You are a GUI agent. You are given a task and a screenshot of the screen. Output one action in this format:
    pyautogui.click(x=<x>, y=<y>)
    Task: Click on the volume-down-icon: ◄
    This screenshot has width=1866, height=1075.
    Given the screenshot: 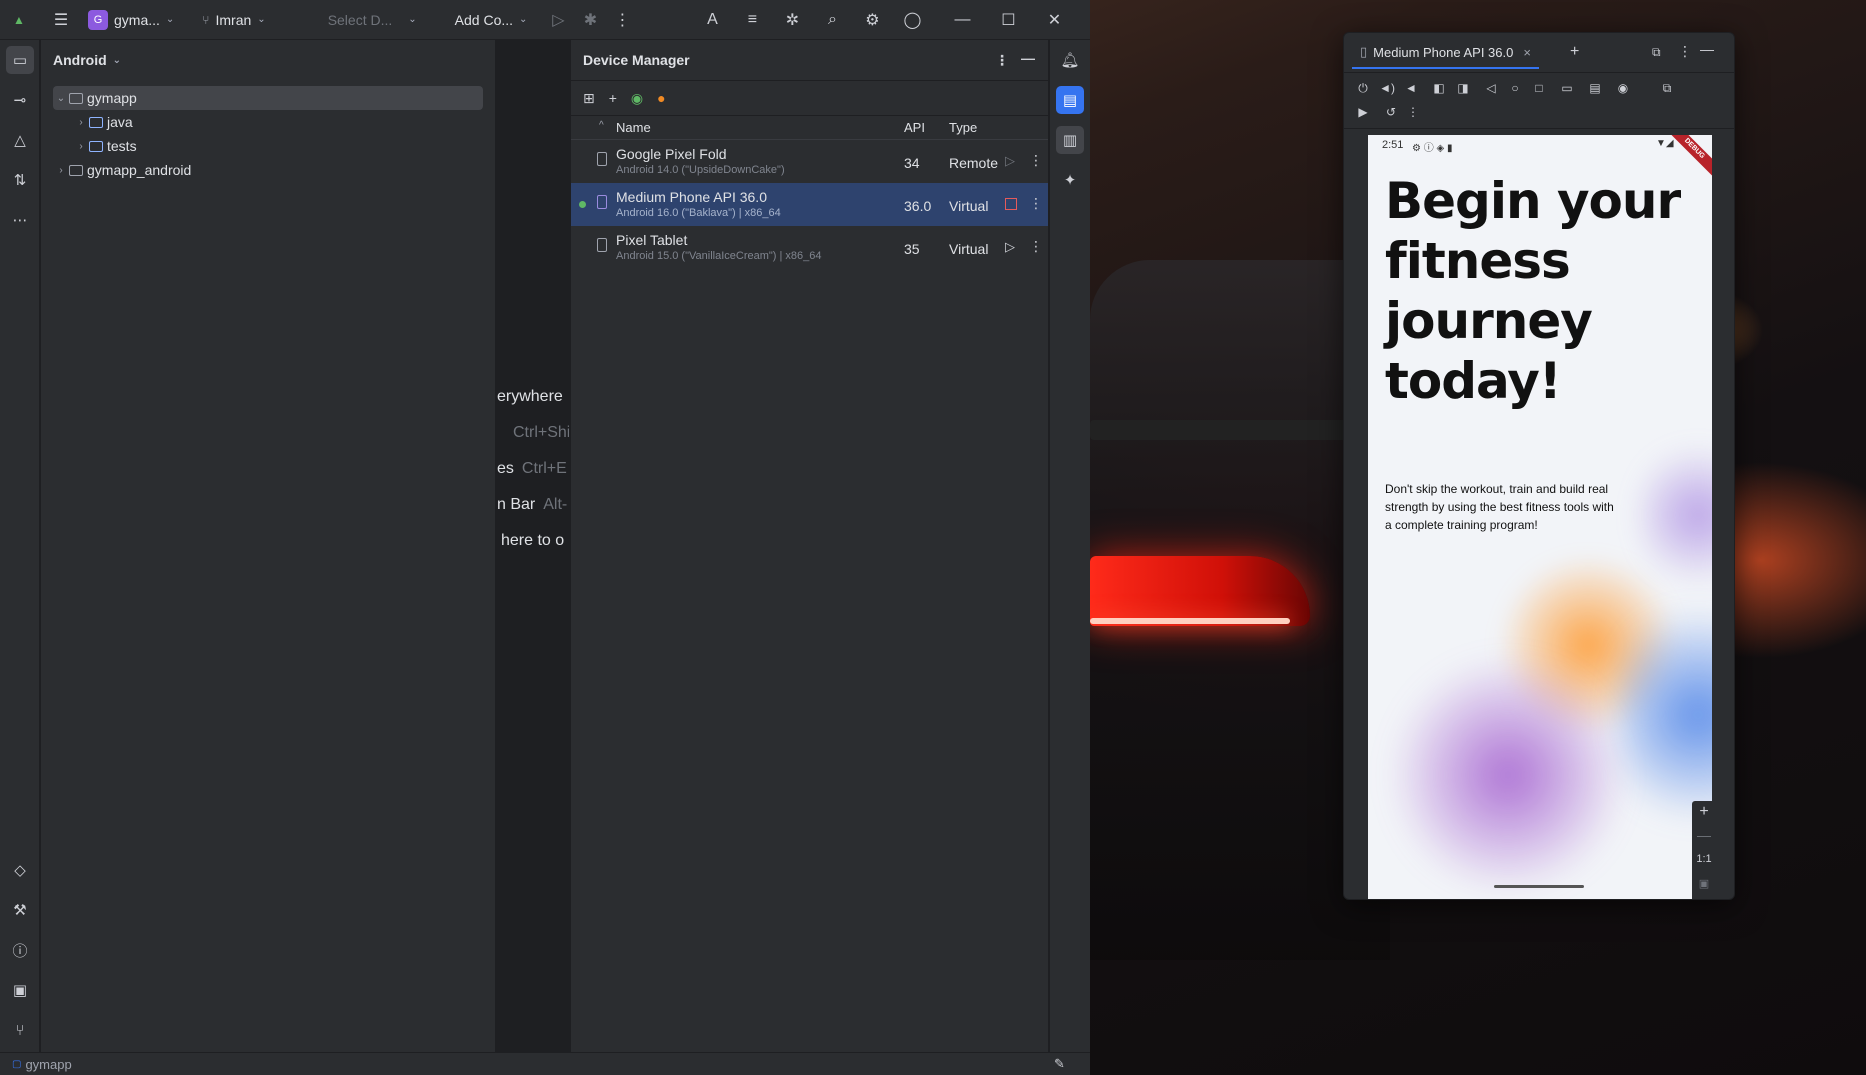 What is the action you would take?
    pyautogui.click(x=1411, y=88)
    